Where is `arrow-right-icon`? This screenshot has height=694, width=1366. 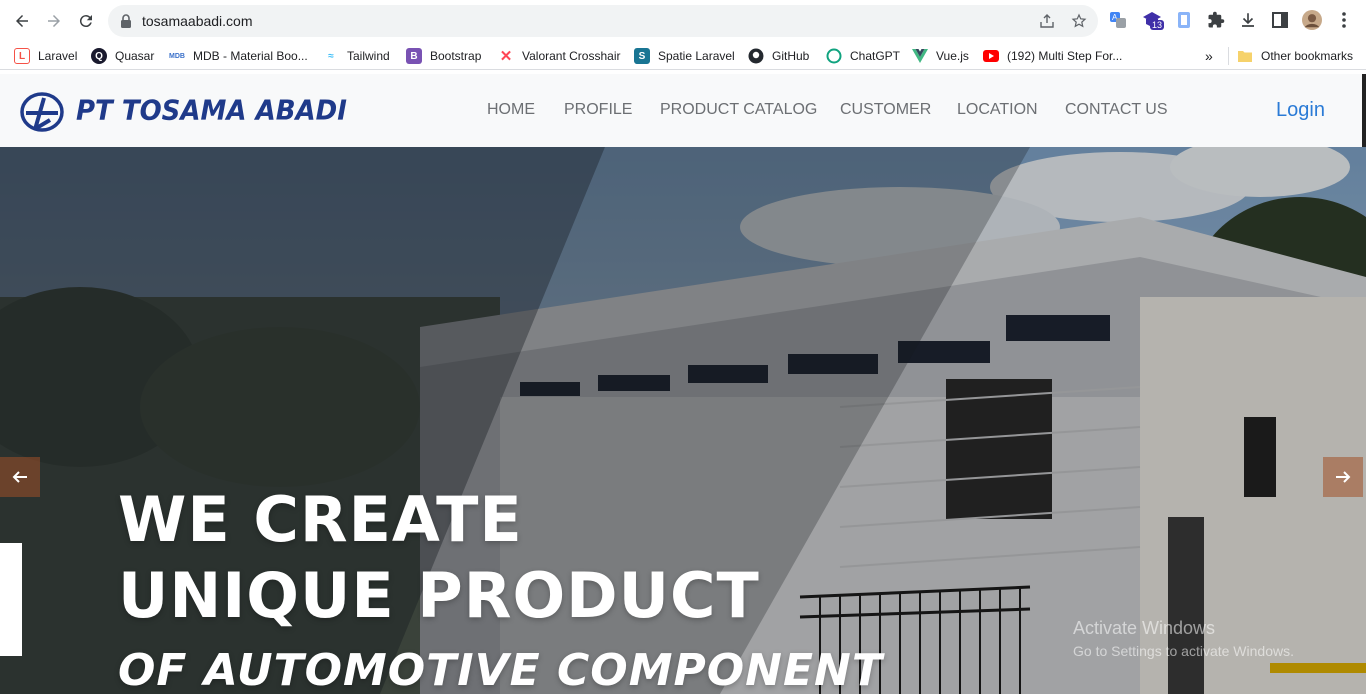 arrow-right-icon is located at coordinates (1343, 477).